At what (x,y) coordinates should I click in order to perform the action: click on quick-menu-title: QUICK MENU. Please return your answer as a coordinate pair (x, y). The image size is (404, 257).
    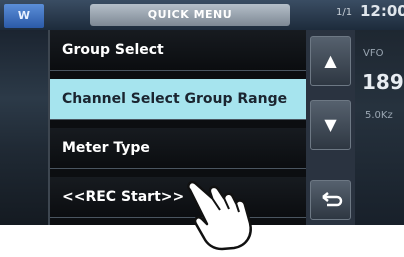
    Looking at the image, I should click on (190, 15).